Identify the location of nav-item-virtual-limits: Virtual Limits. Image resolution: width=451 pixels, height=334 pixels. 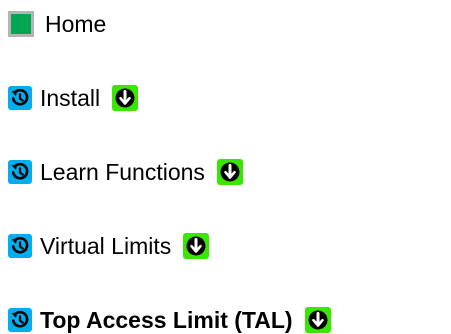
(109, 246).